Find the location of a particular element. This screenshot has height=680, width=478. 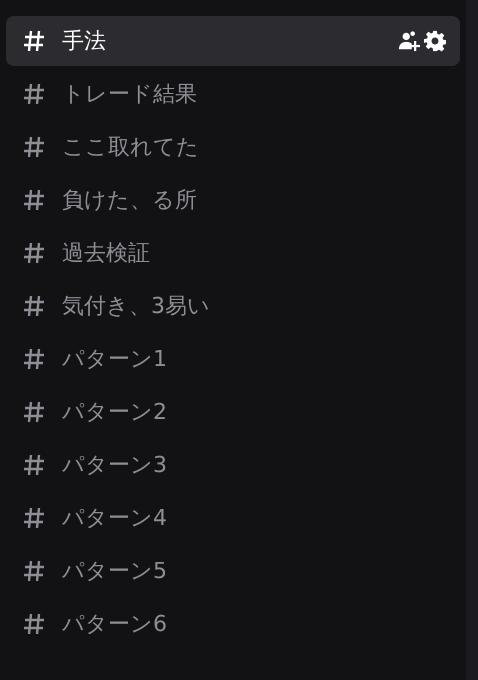

channel-item: パターン4 is located at coordinates (233, 518).